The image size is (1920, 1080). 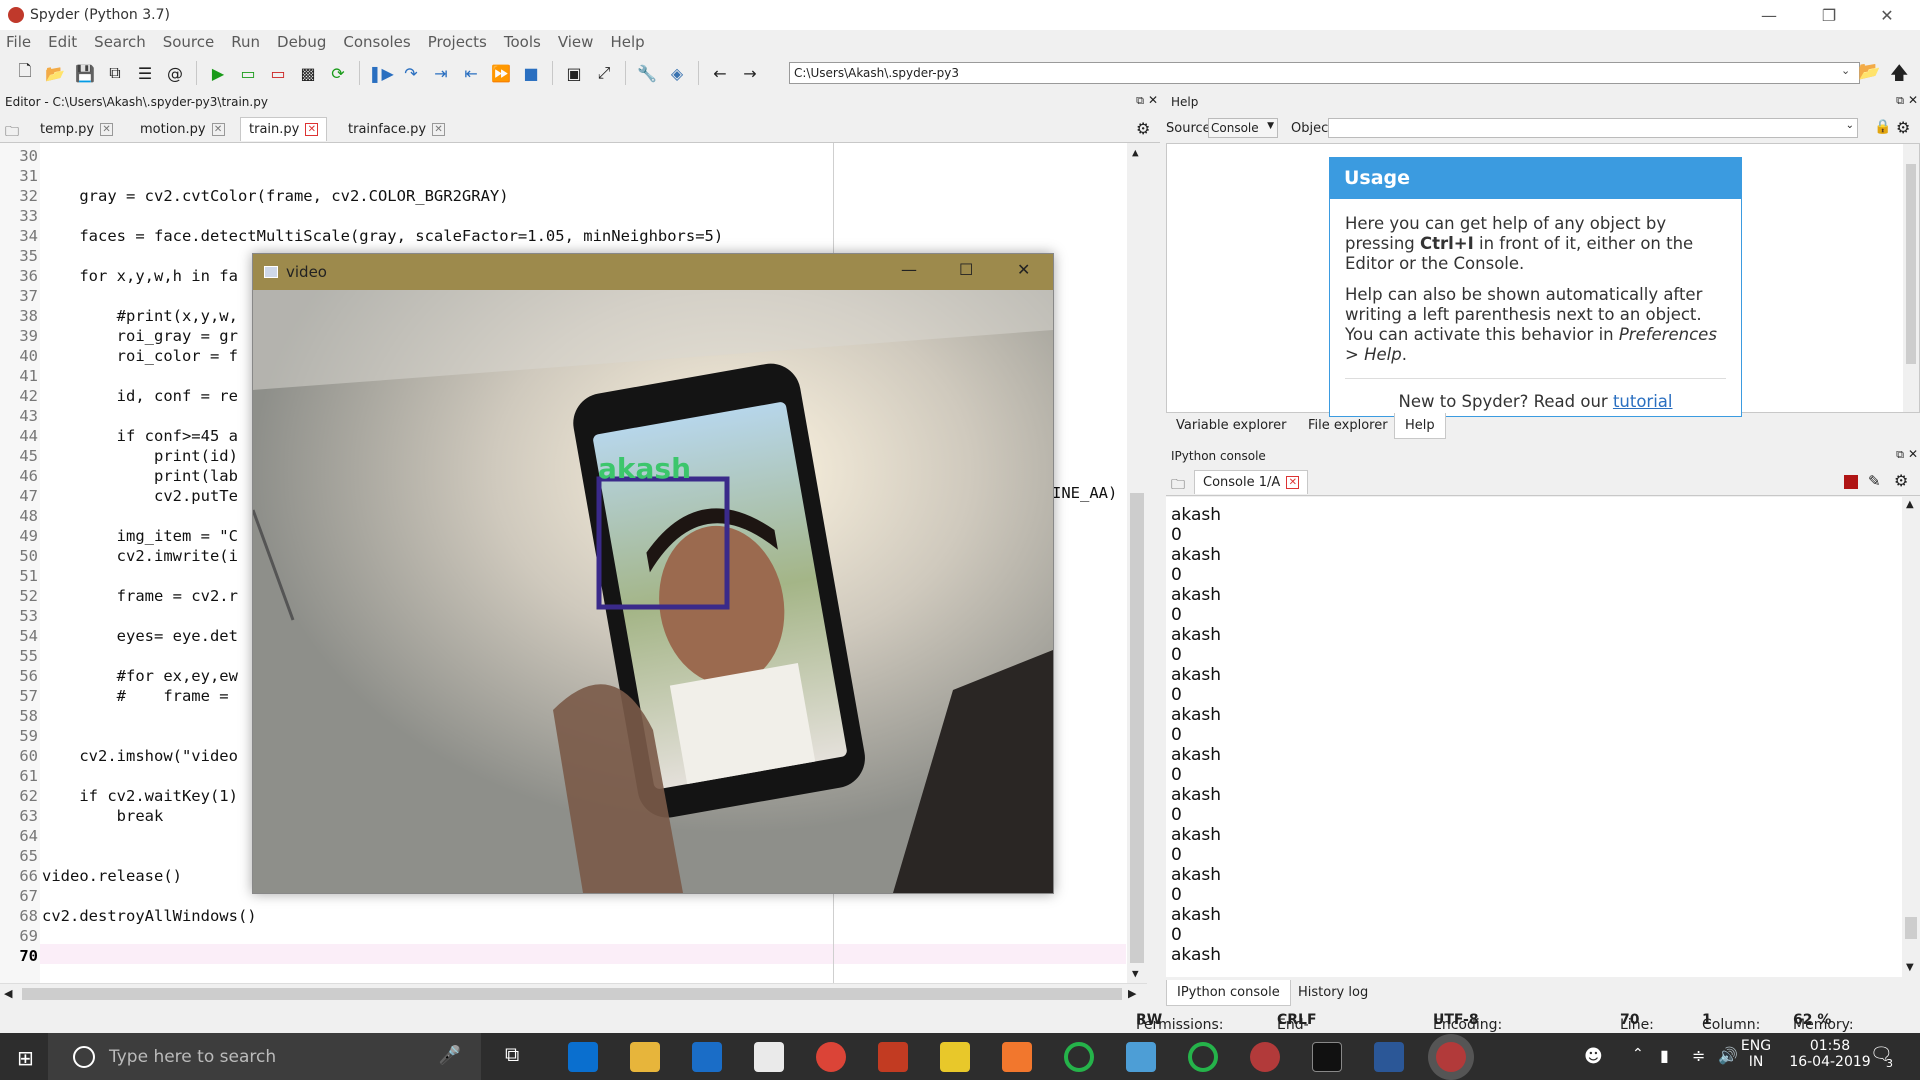 What do you see at coordinates (750, 73) in the screenshot?
I see `forward-arrow-icon: →` at bounding box center [750, 73].